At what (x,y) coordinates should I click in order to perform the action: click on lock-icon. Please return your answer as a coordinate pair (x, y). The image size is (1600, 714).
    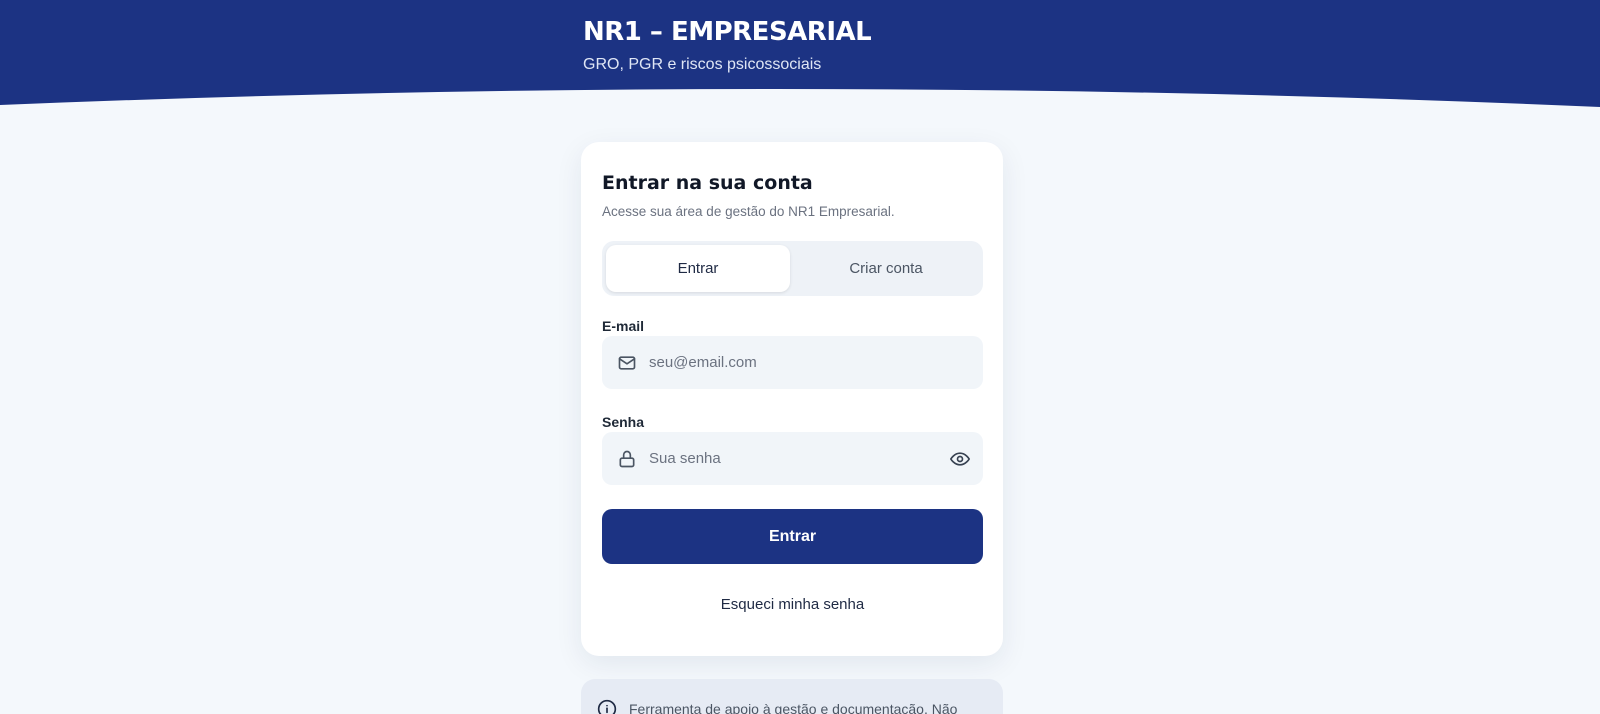
    Looking at the image, I should click on (627, 459).